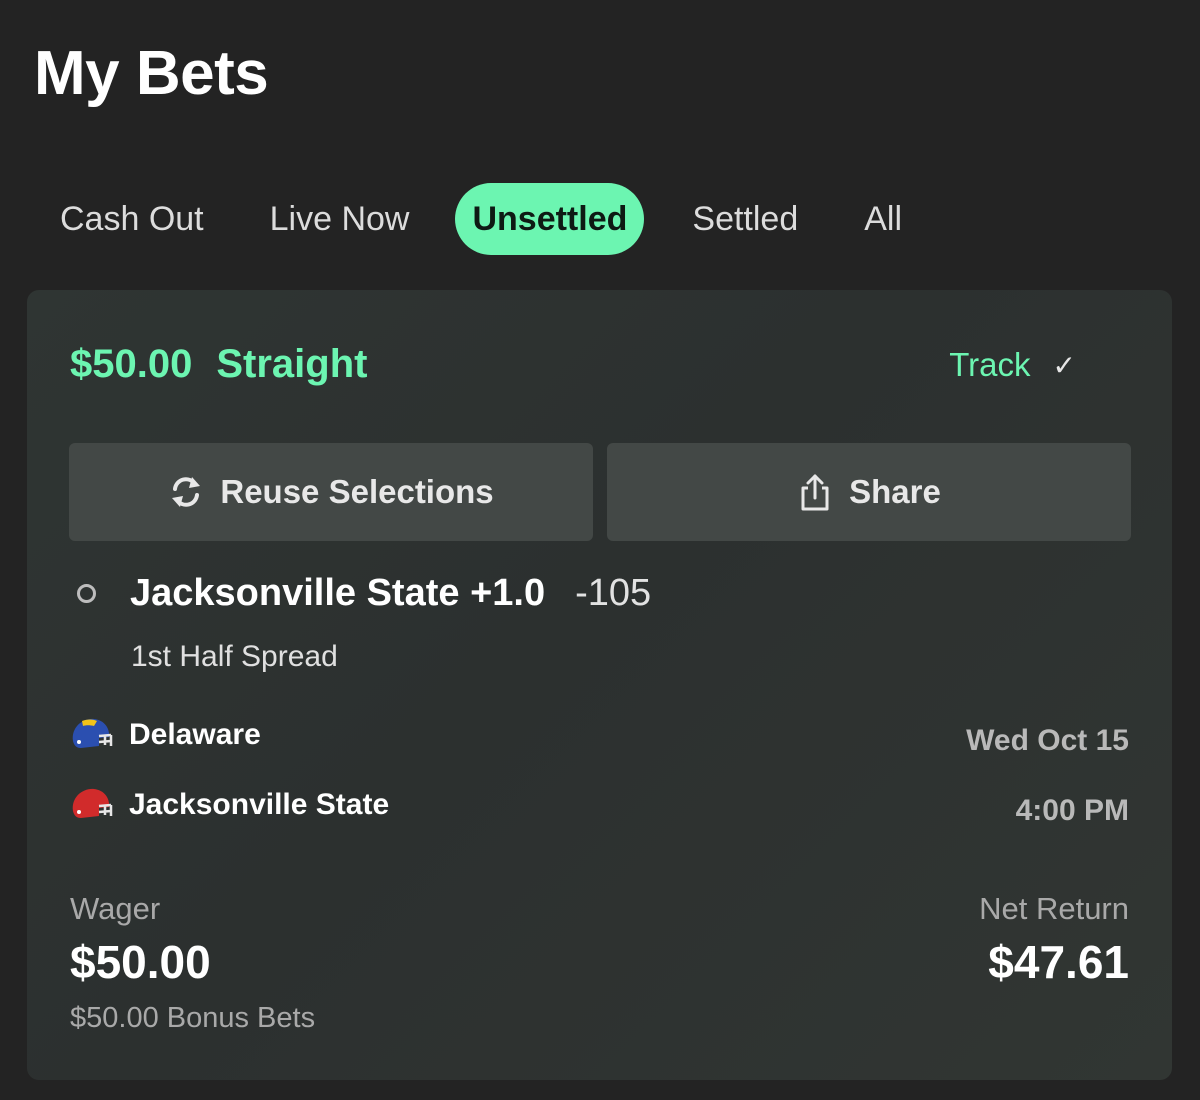 This screenshot has height=1100, width=1200. I want to click on track-label: Track, so click(990, 364).